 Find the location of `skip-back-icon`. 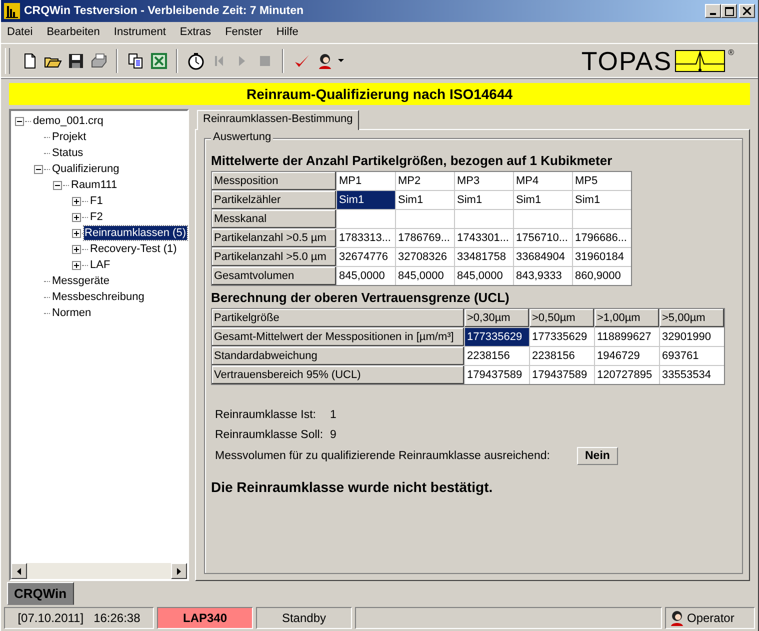

skip-back-icon is located at coordinates (218, 61).